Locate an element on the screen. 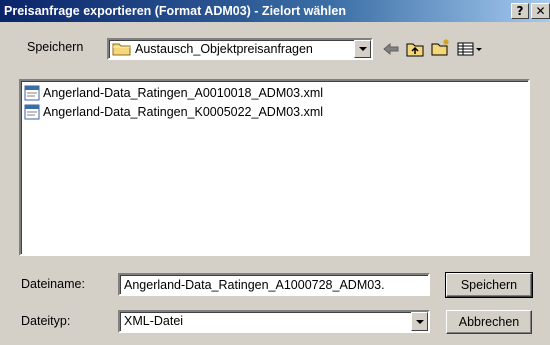 The height and width of the screenshot is (345, 550). help-button: ? is located at coordinates (520, 11).